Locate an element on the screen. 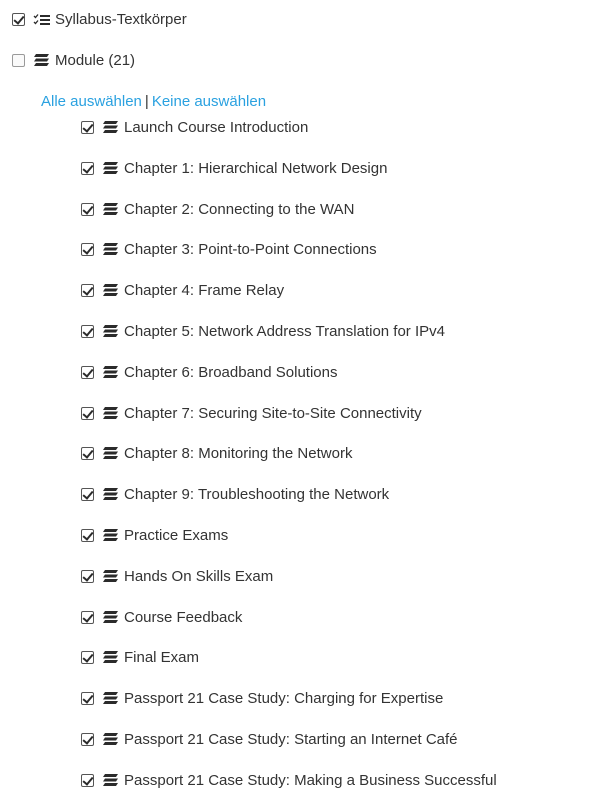 This screenshot has height=790, width=607. select-none-link: Keine auswählen is located at coordinates (209, 101).